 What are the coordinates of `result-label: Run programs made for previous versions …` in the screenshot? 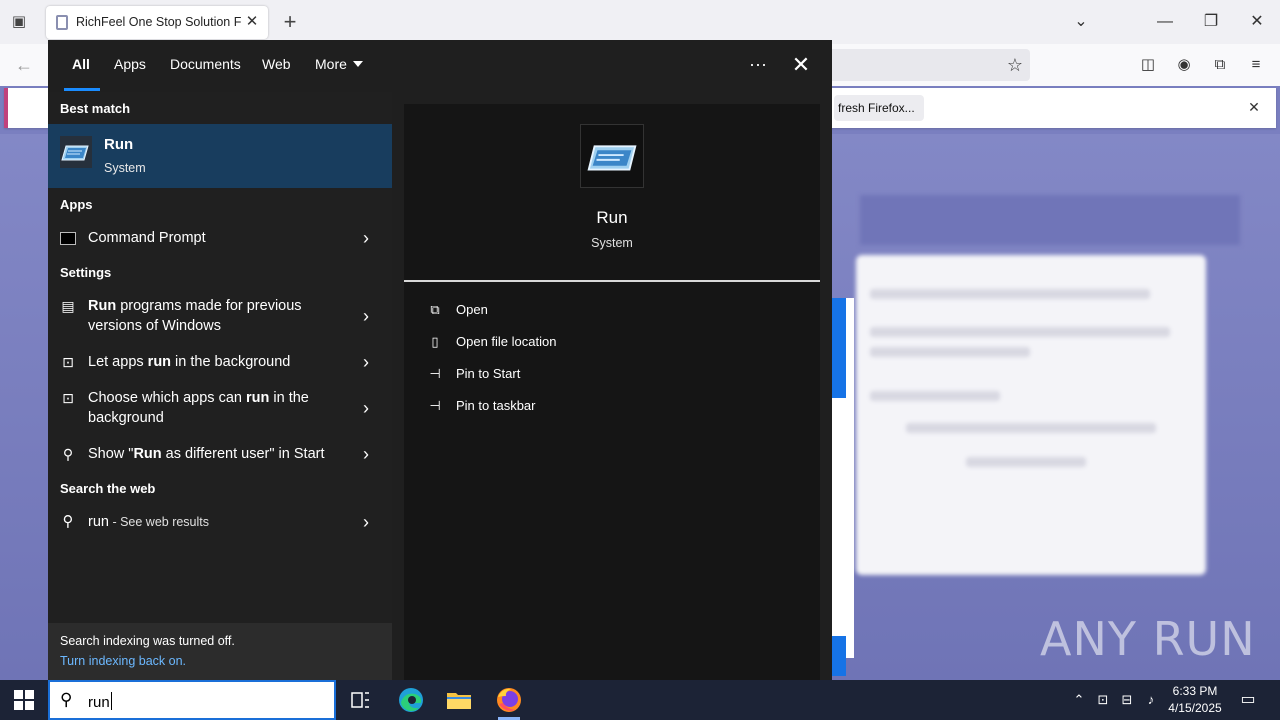 It's located at (218, 316).